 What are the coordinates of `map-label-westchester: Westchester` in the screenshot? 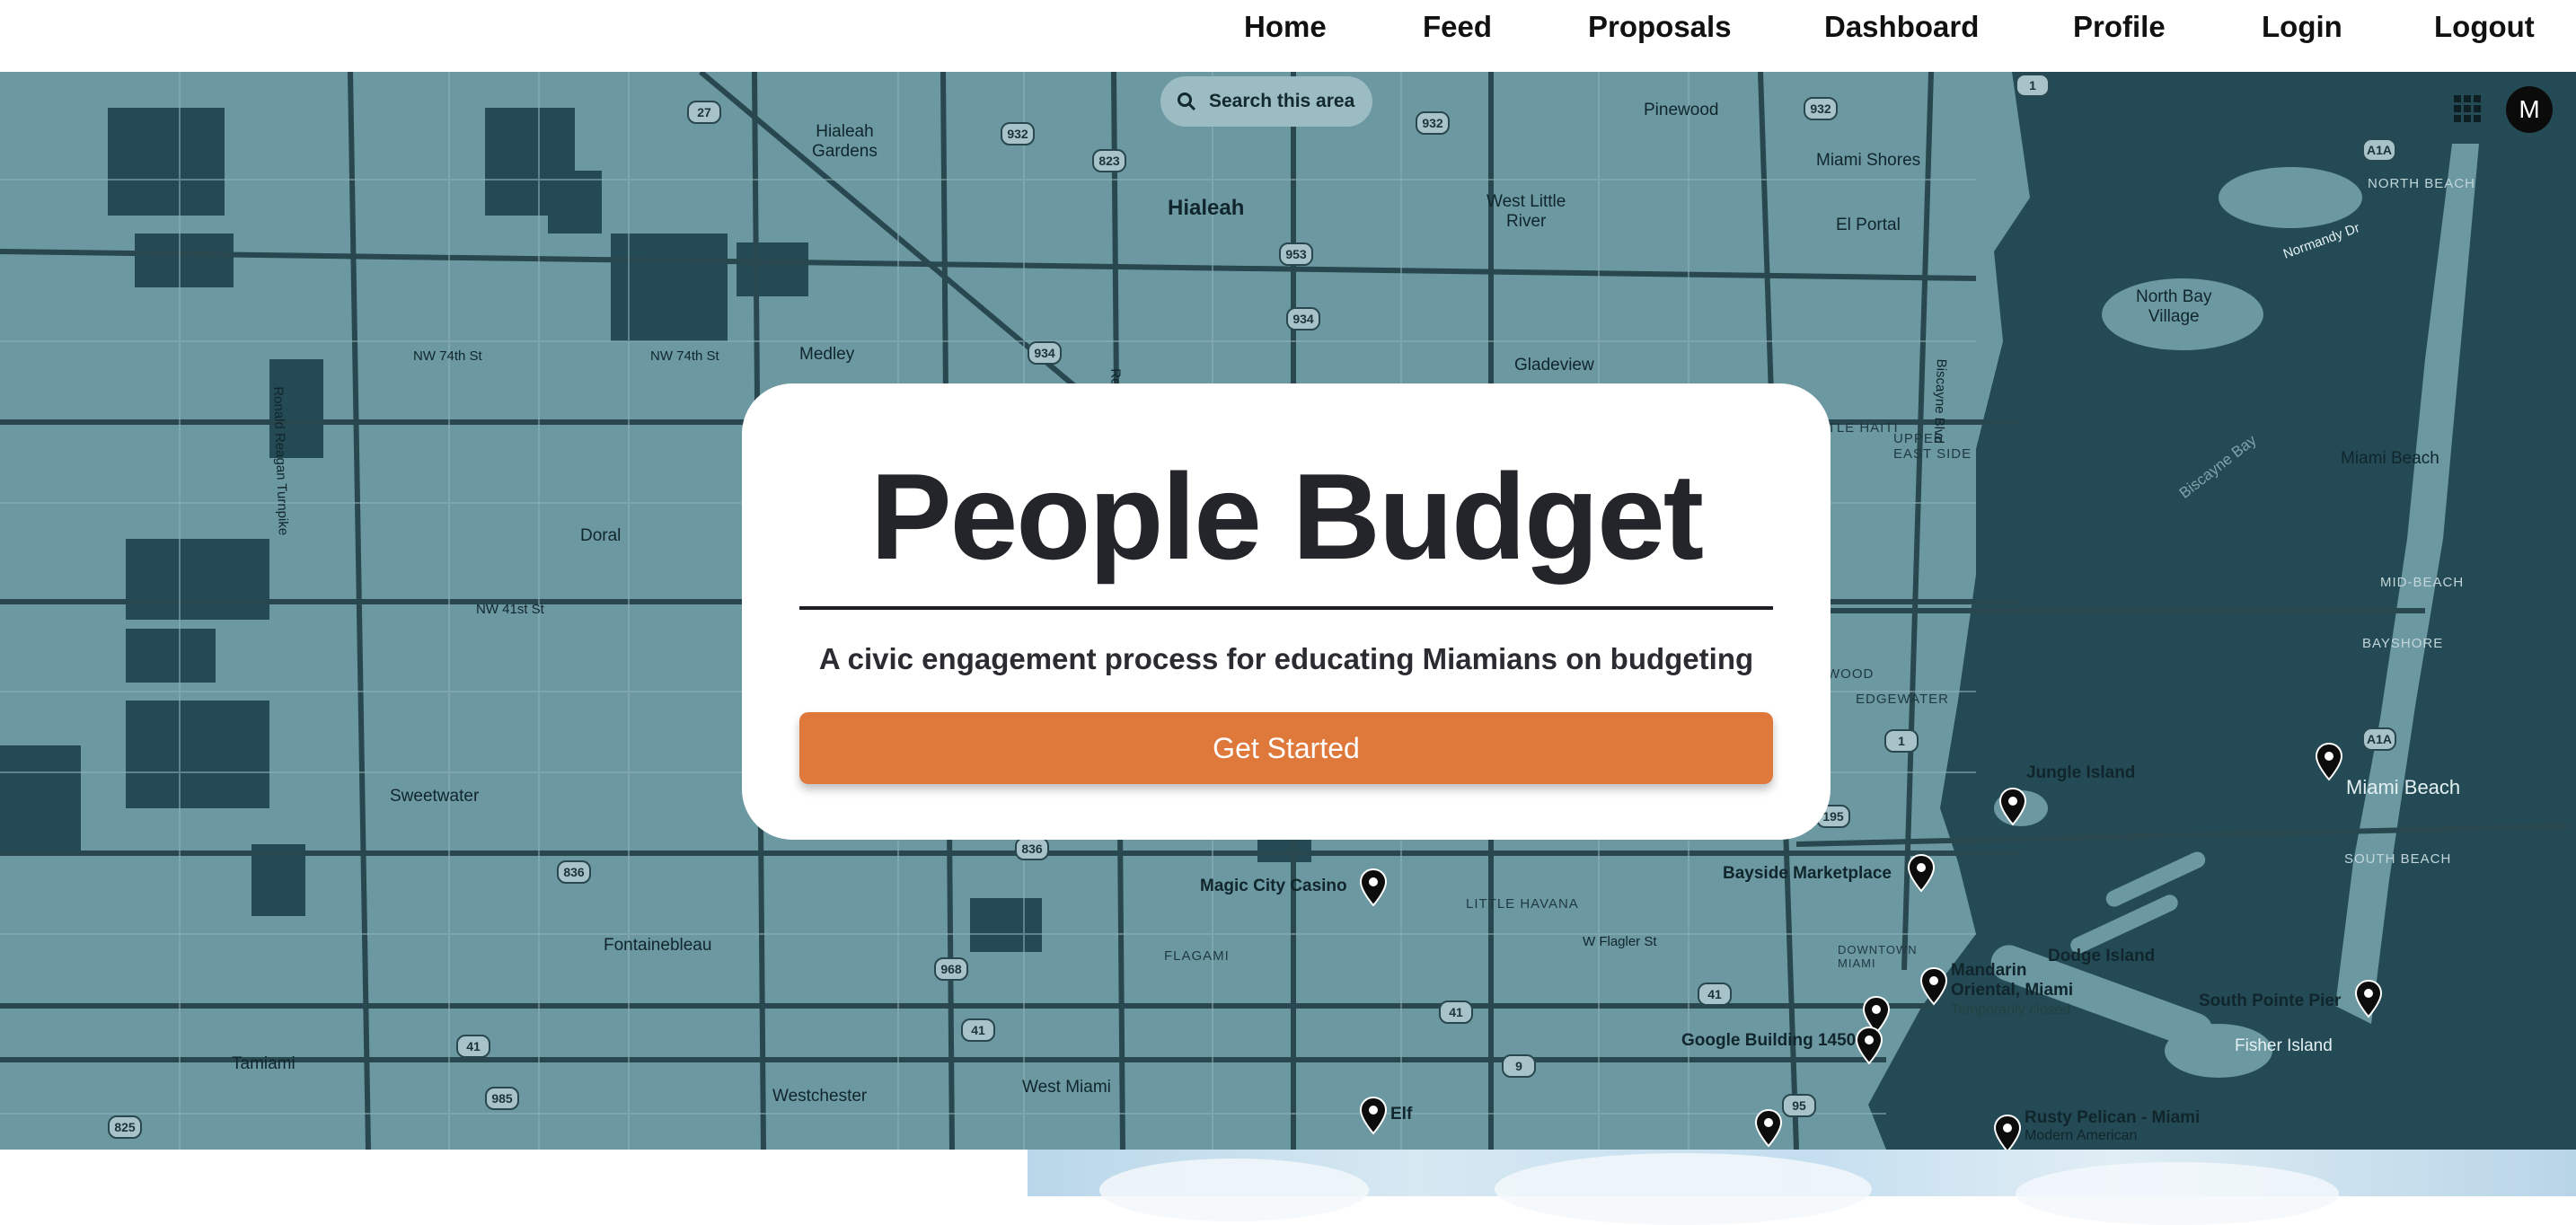 It's located at (820, 1096).